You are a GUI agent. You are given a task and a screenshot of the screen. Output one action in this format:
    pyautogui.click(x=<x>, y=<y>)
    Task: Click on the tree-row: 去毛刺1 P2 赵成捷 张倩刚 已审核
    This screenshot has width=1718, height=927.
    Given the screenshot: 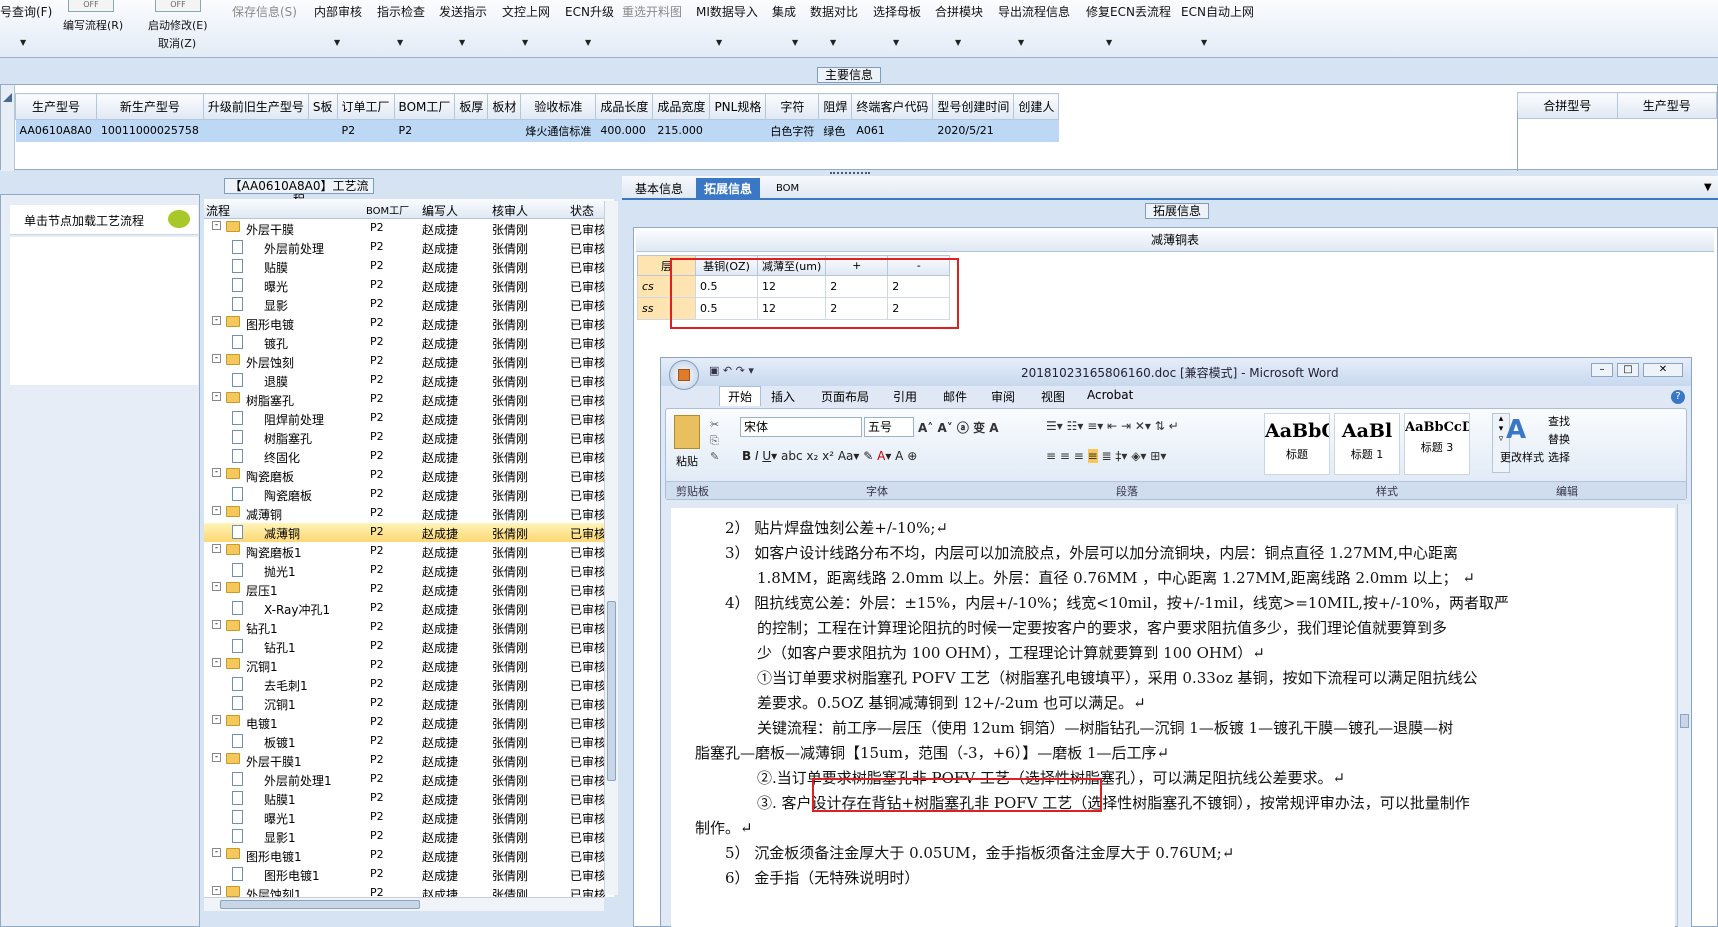 What is the action you would take?
    pyautogui.click(x=409, y=684)
    